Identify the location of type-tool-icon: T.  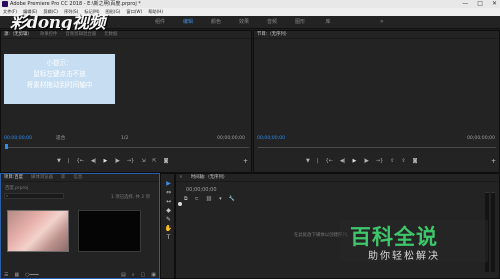
(168, 237).